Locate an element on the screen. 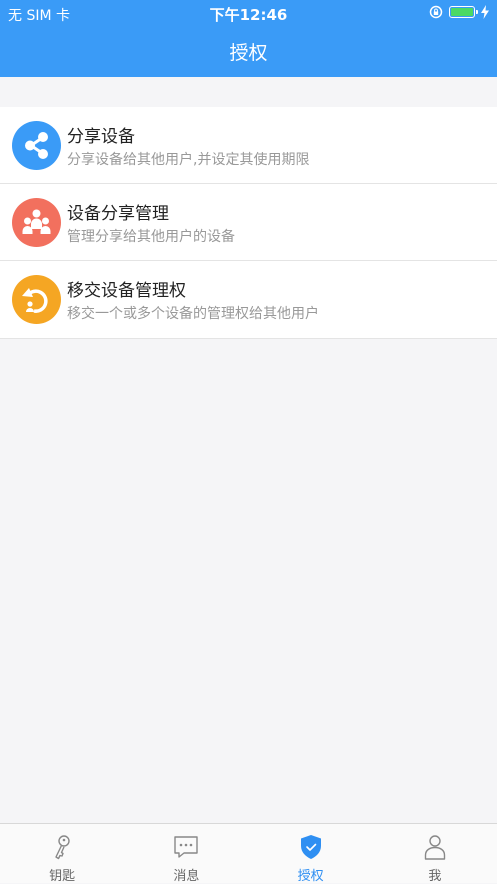 The height and width of the screenshot is (884, 497). row-subtitle: 移交一个或多个设备的管理权给其他用户 is located at coordinates (193, 314).